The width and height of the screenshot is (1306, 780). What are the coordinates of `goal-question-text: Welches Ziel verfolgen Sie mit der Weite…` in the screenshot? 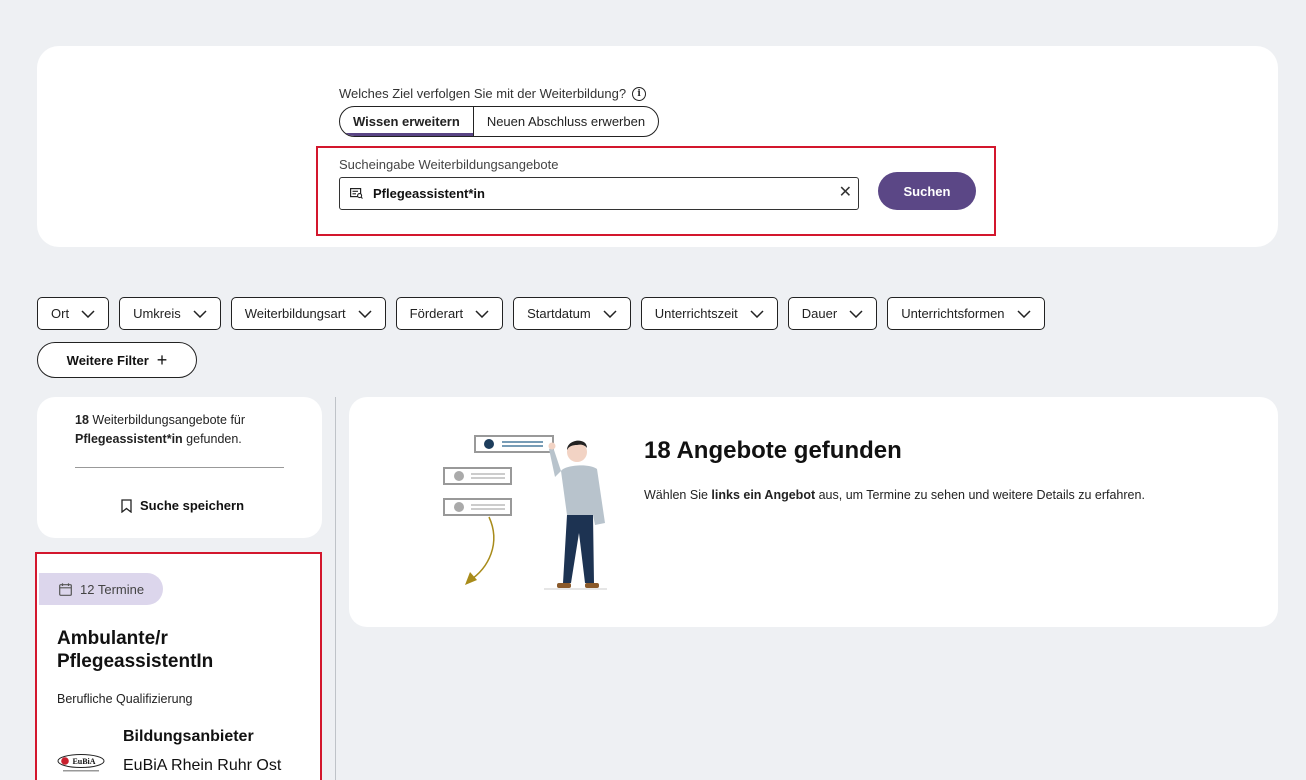 It's located at (483, 93).